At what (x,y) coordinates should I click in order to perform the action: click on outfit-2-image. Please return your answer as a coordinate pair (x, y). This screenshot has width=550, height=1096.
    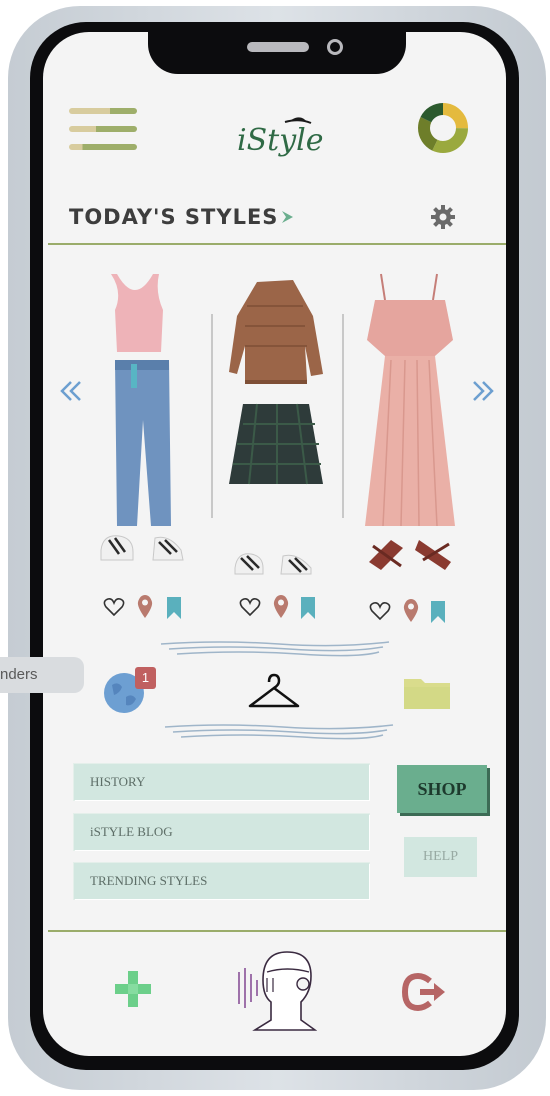
    Looking at the image, I should click on (276, 427).